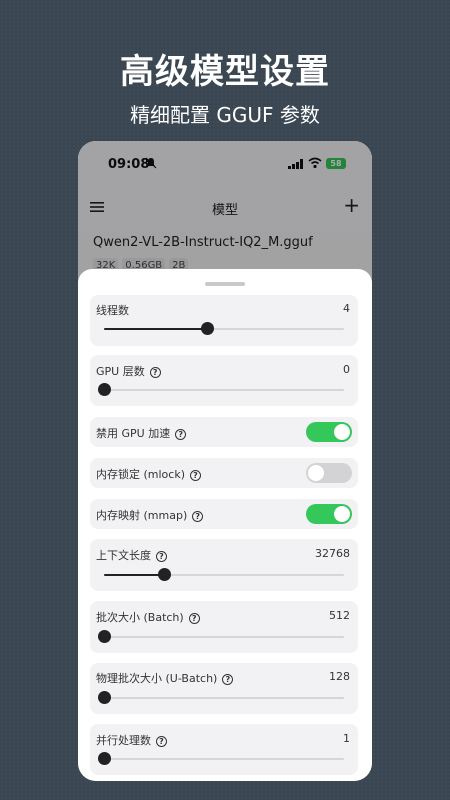  What do you see at coordinates (224, 749) in the screenshot?
I see `setting-parallel: 并行处理数? 1` at bounding box center [224, 749].